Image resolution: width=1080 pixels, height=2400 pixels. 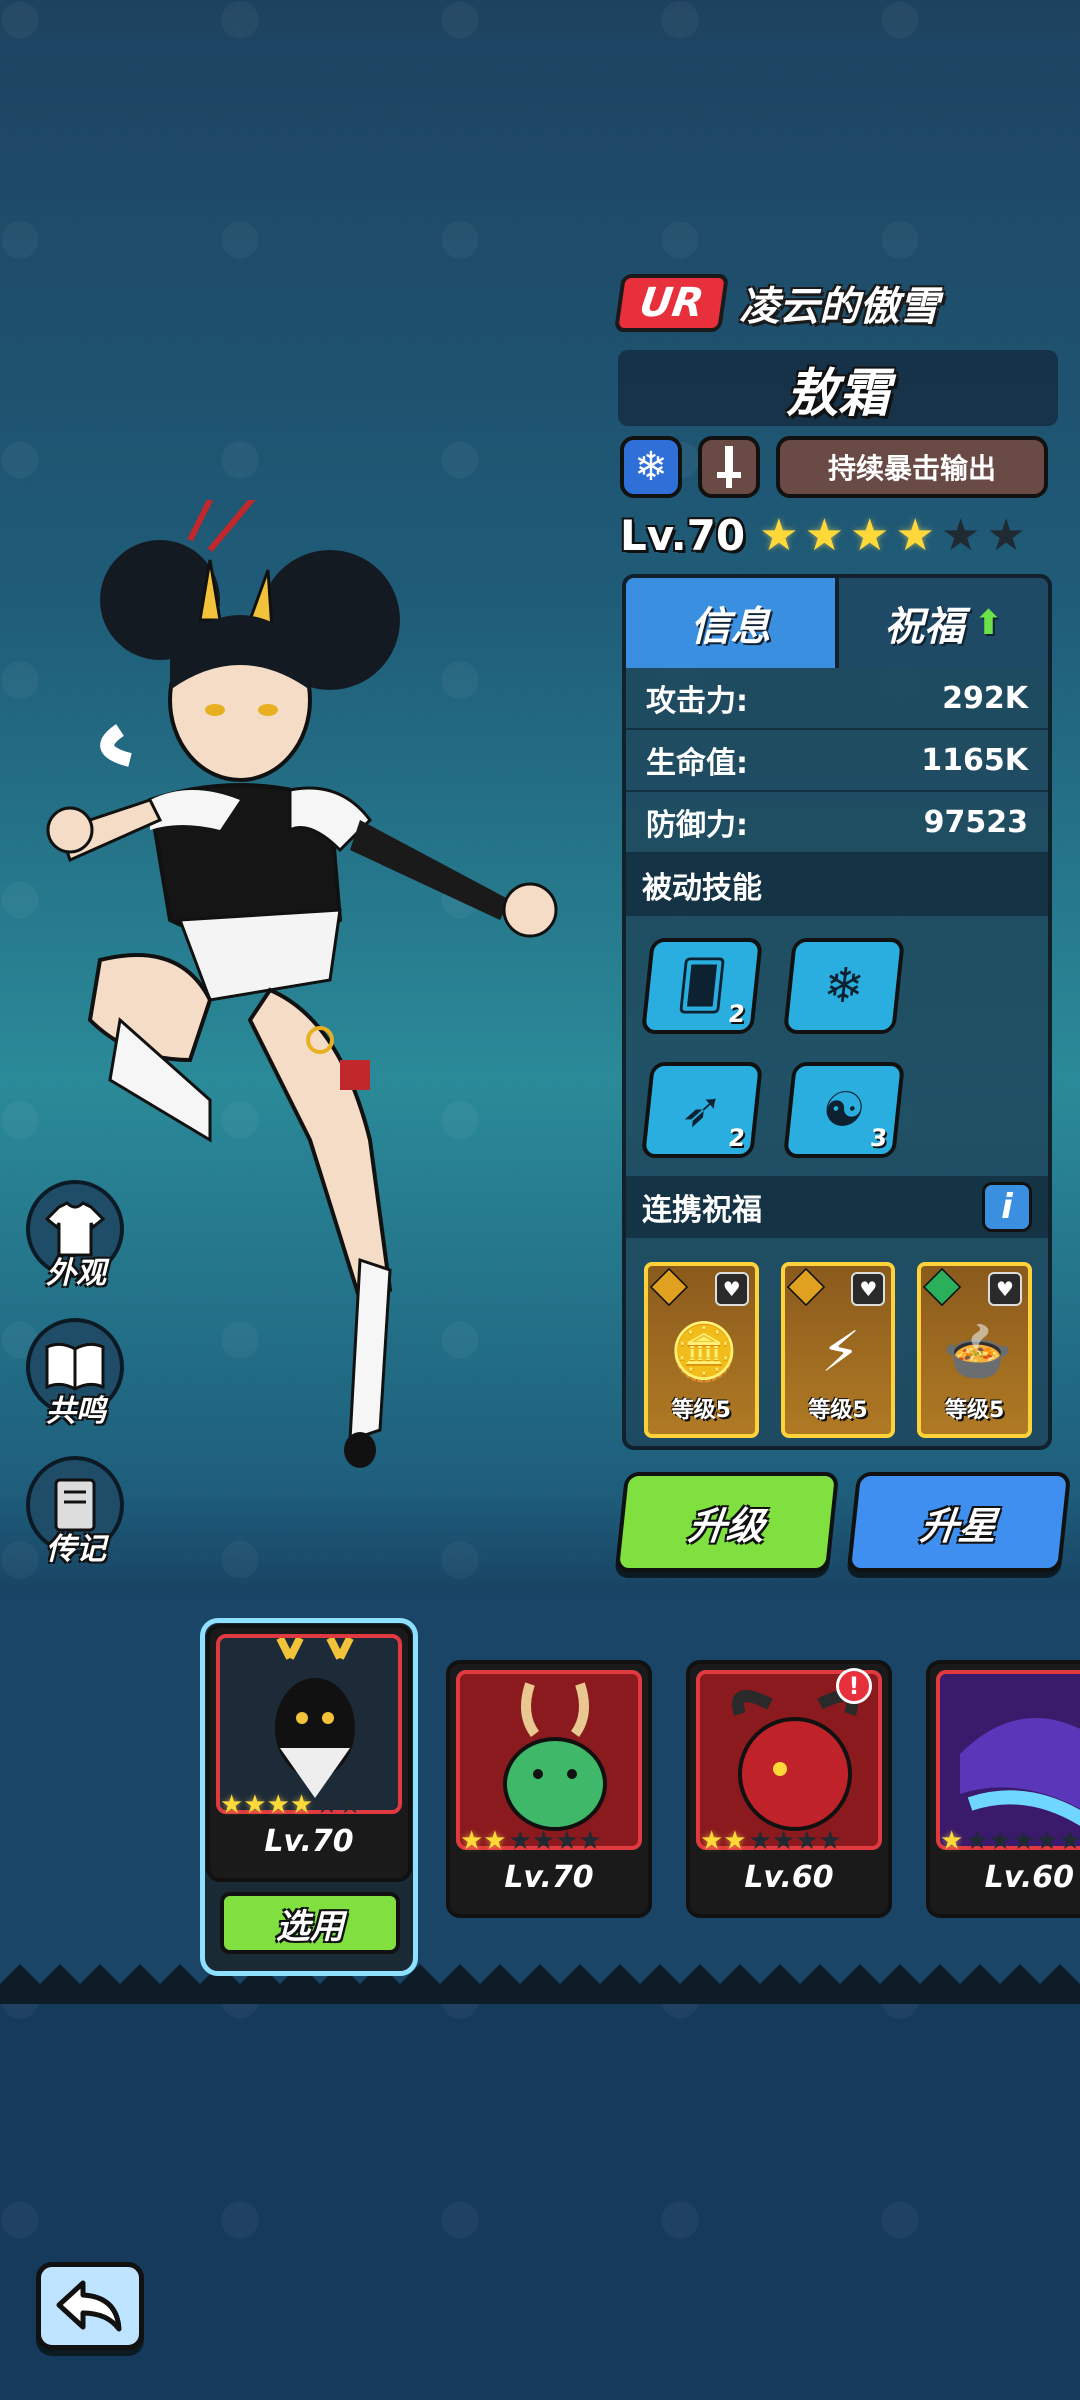 What do you see at coordinates (837, 699) in the screenshot?
I see `stat-row-attack: 攻击力: 292K` at bounding box center [837, 699].